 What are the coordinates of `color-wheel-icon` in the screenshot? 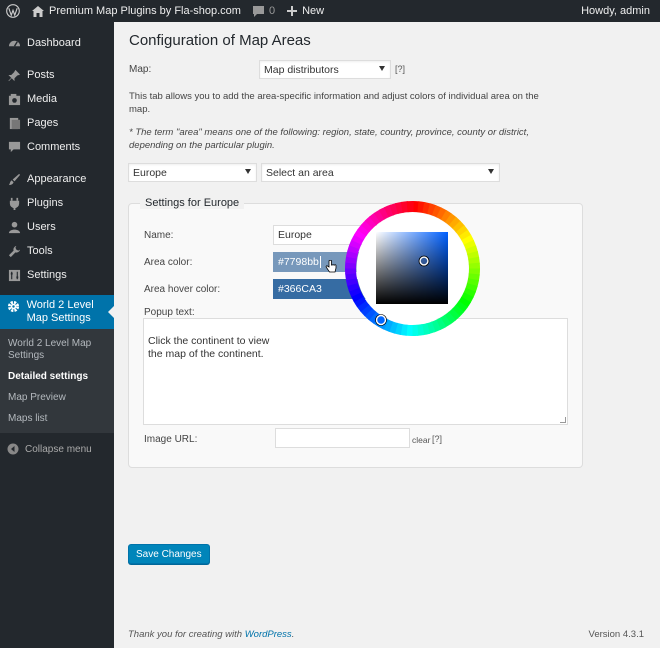 It's located at (412, 268).